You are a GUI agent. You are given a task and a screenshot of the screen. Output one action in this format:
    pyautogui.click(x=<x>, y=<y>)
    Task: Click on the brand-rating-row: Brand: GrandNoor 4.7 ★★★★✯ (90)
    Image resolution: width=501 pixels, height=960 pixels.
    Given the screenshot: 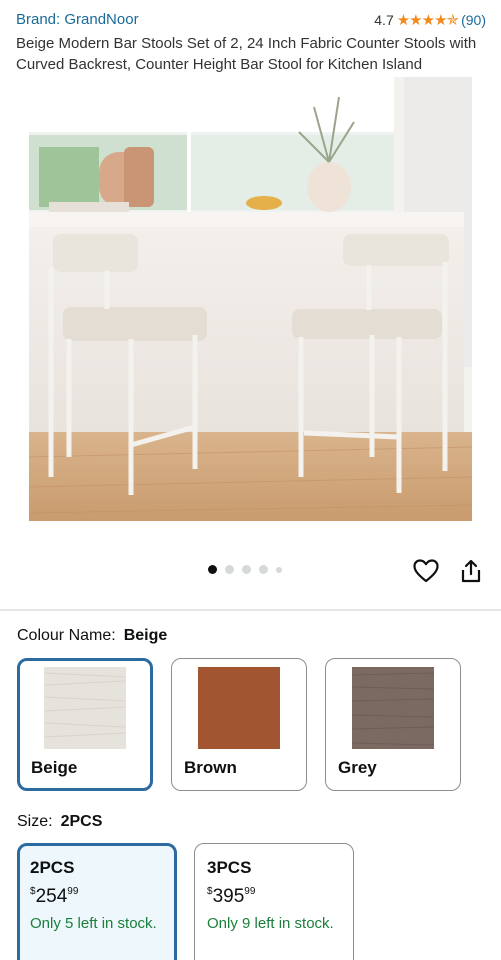 What is the action you would take?
    pyautogui.click(x=251, y=21)
    